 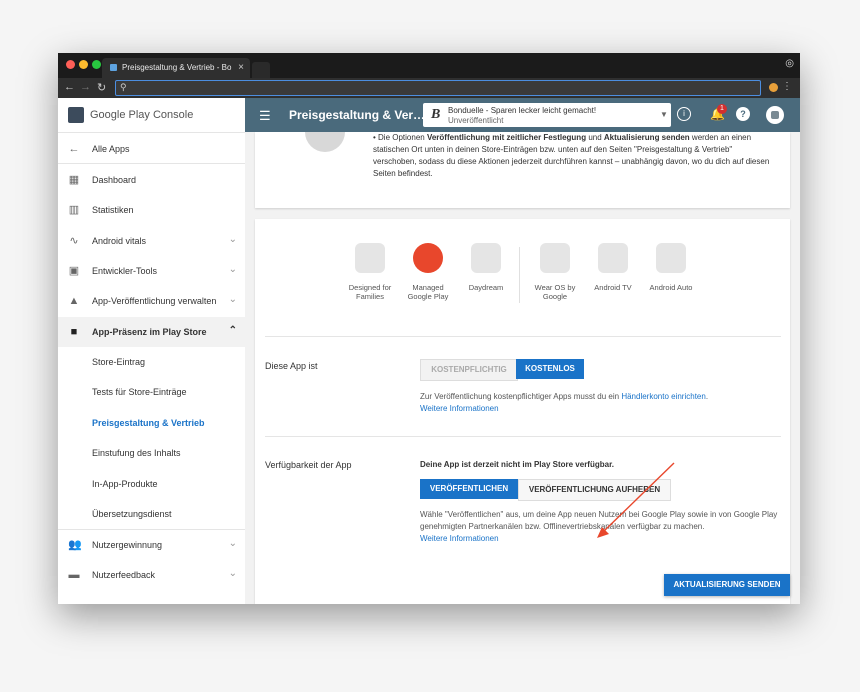 I want to click on forward-icon: →, so click(x=85, y=87).